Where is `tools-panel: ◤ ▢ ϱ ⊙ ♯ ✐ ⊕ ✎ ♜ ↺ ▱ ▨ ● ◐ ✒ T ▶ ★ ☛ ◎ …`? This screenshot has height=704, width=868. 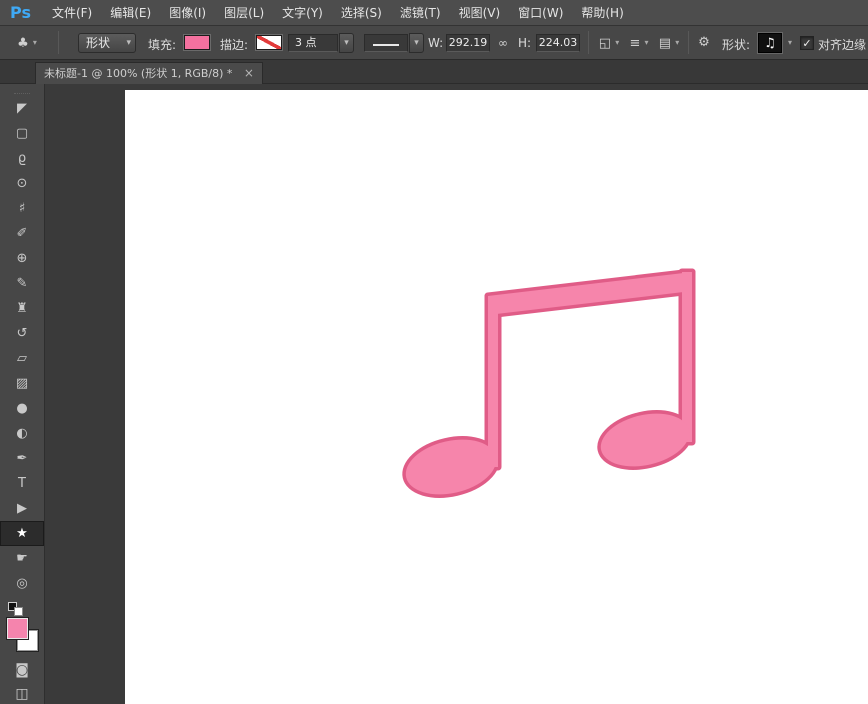 tools-panel: ◤ ▢ ϱ ⊙ ♯ ✐ ⊕ ✎ ♜ ↺ ▱ ▨ ● ◐ ✒ T ▶ ★ ☛ ◎ … is located at coordinates (22, 394).